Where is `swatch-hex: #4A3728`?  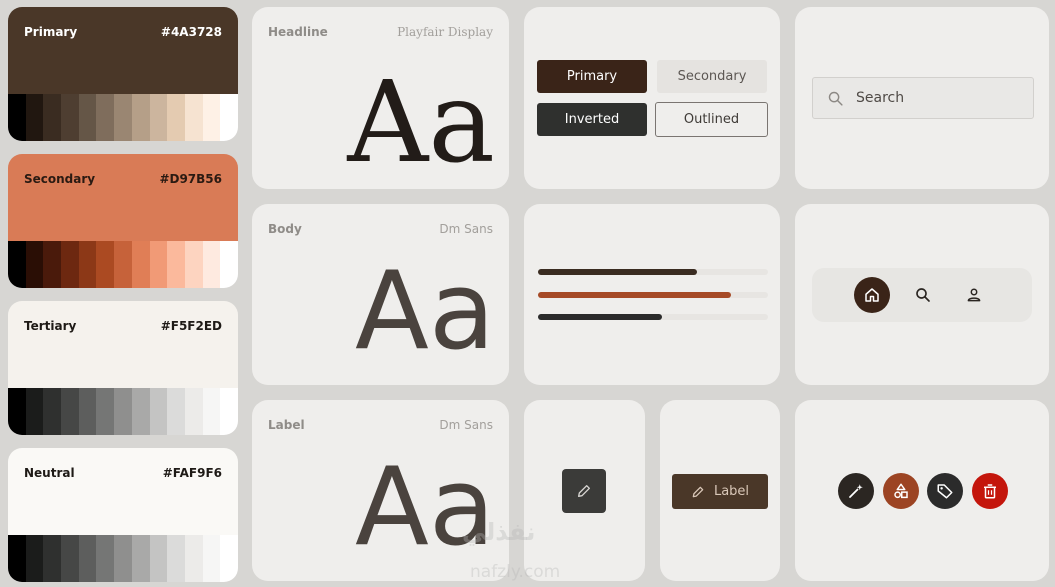
swatch-hex: #4A3728 is located at coordinates (191, 32).